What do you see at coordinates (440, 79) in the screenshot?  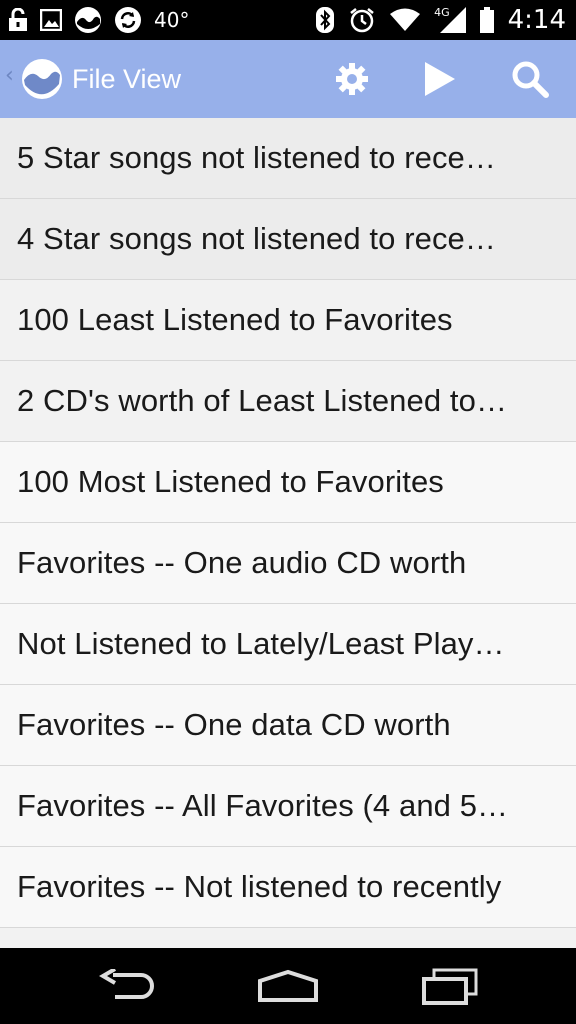 I see `play-icon` at bounding box center [440, 79].